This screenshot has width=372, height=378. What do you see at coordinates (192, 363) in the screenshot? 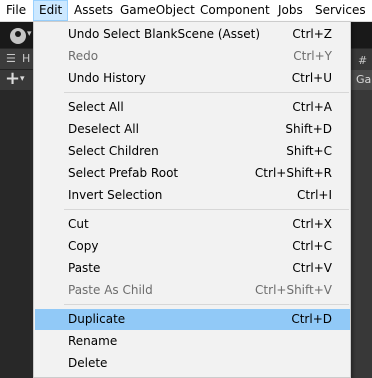
I see `menu-item-delete: Delete` at bounding box center [192, 363].